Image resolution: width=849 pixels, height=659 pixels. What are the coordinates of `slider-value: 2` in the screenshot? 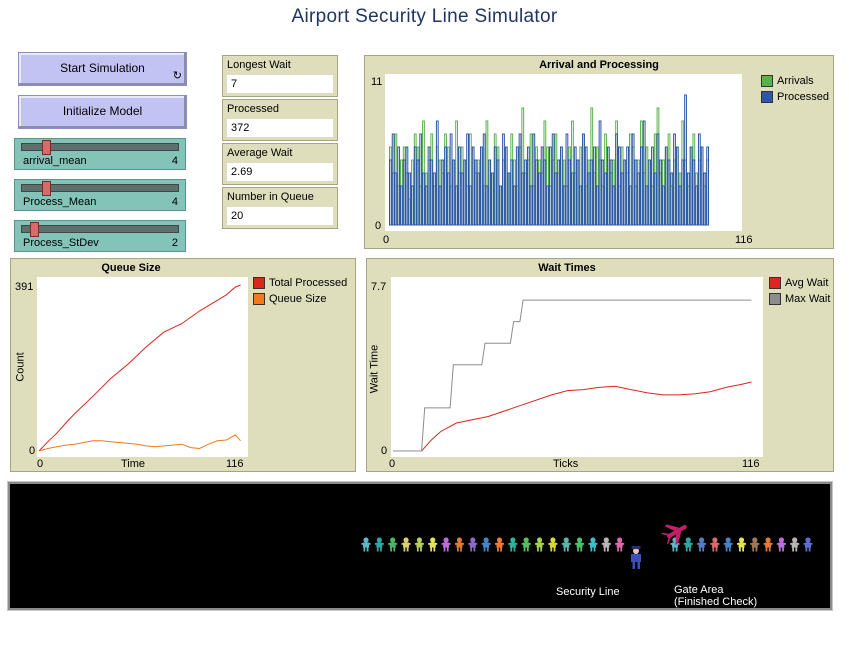 It's located at (174, 243).